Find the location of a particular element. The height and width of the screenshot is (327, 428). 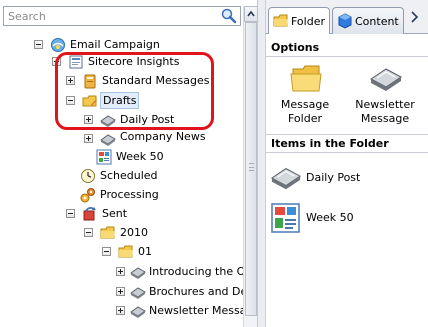

processing-icon is located at coordinates (88, 195).